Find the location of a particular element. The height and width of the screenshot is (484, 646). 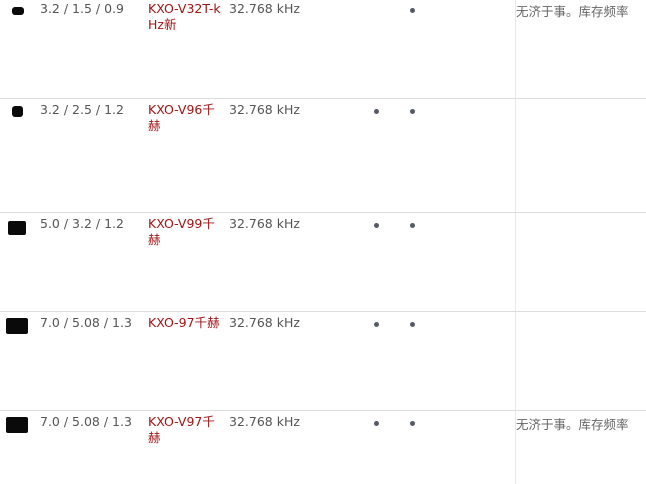

model-link: KXO-V32T-kHz新 is located at coordinates (184, 16).